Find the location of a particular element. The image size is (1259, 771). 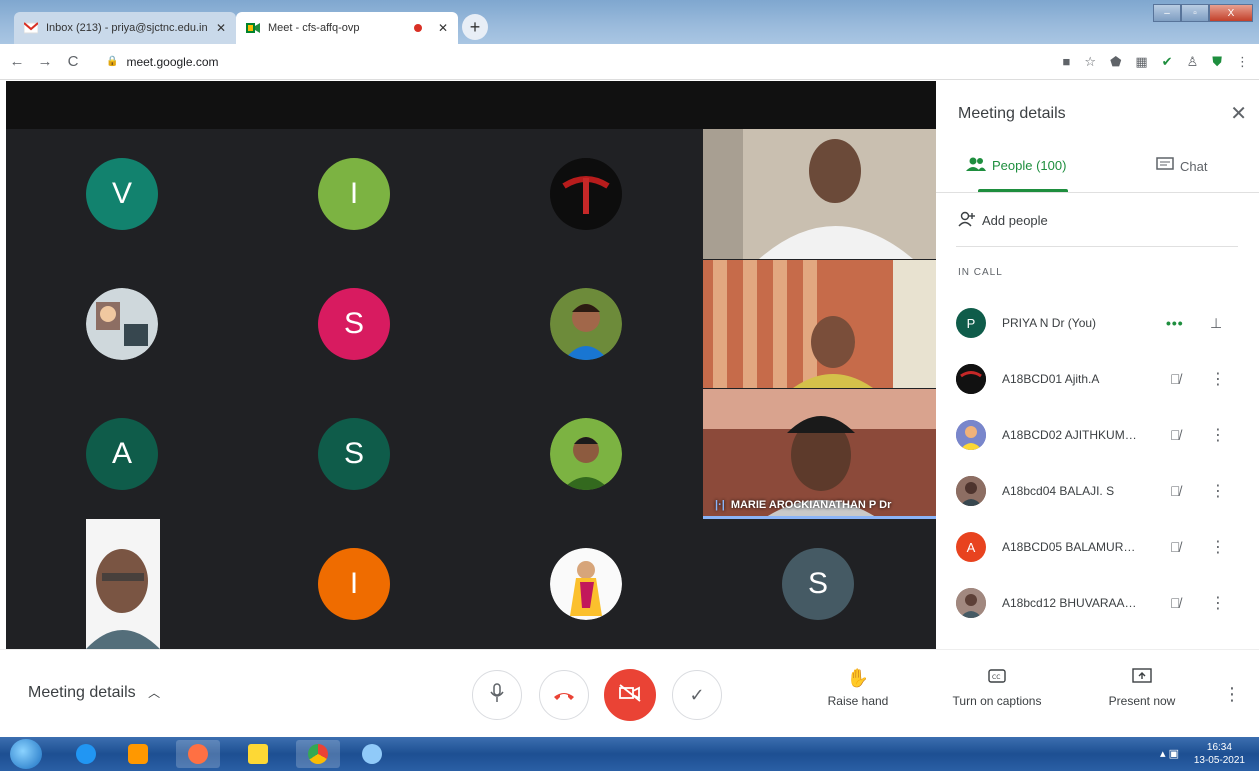

pin-icon: ⊥ is located at coordinates (1216, 323).